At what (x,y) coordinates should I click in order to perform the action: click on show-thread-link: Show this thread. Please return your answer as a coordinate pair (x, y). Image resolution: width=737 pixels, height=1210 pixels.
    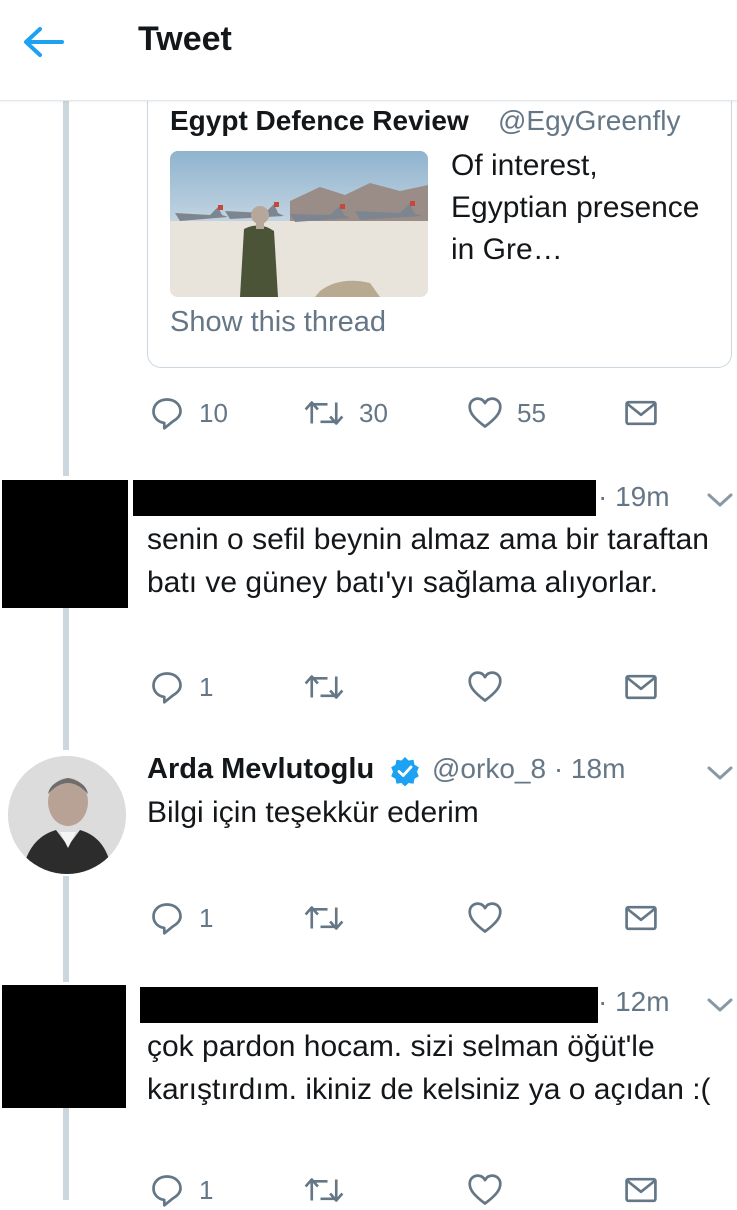
    Looking at the image, I should click on (278, 322).